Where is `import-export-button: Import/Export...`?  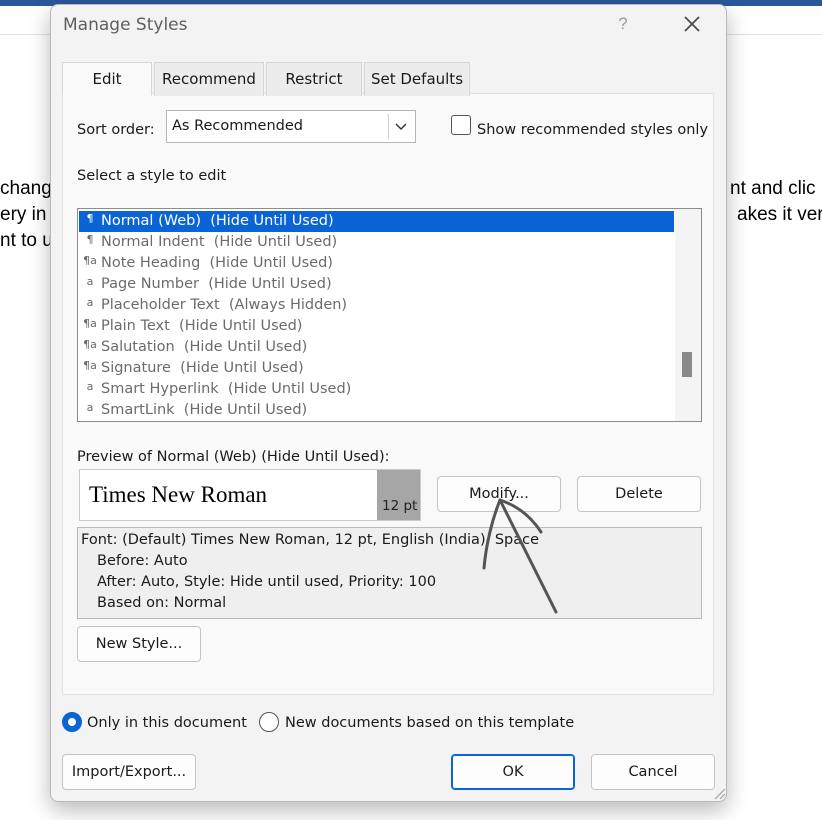 import-export-button: Import/Export... is located at coordinates (129, 772).